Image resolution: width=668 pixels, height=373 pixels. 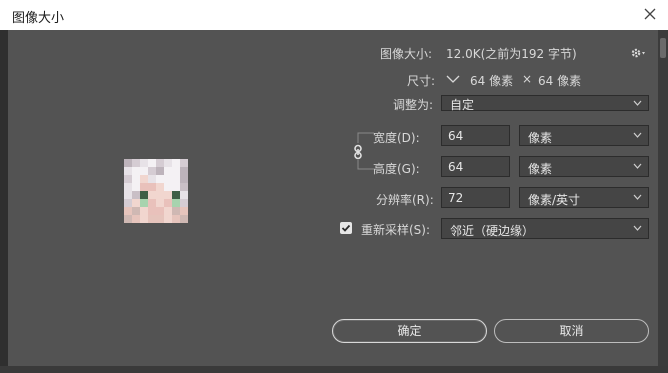 I want to click on scrollbar-thumb, so click(x=663, y=48).